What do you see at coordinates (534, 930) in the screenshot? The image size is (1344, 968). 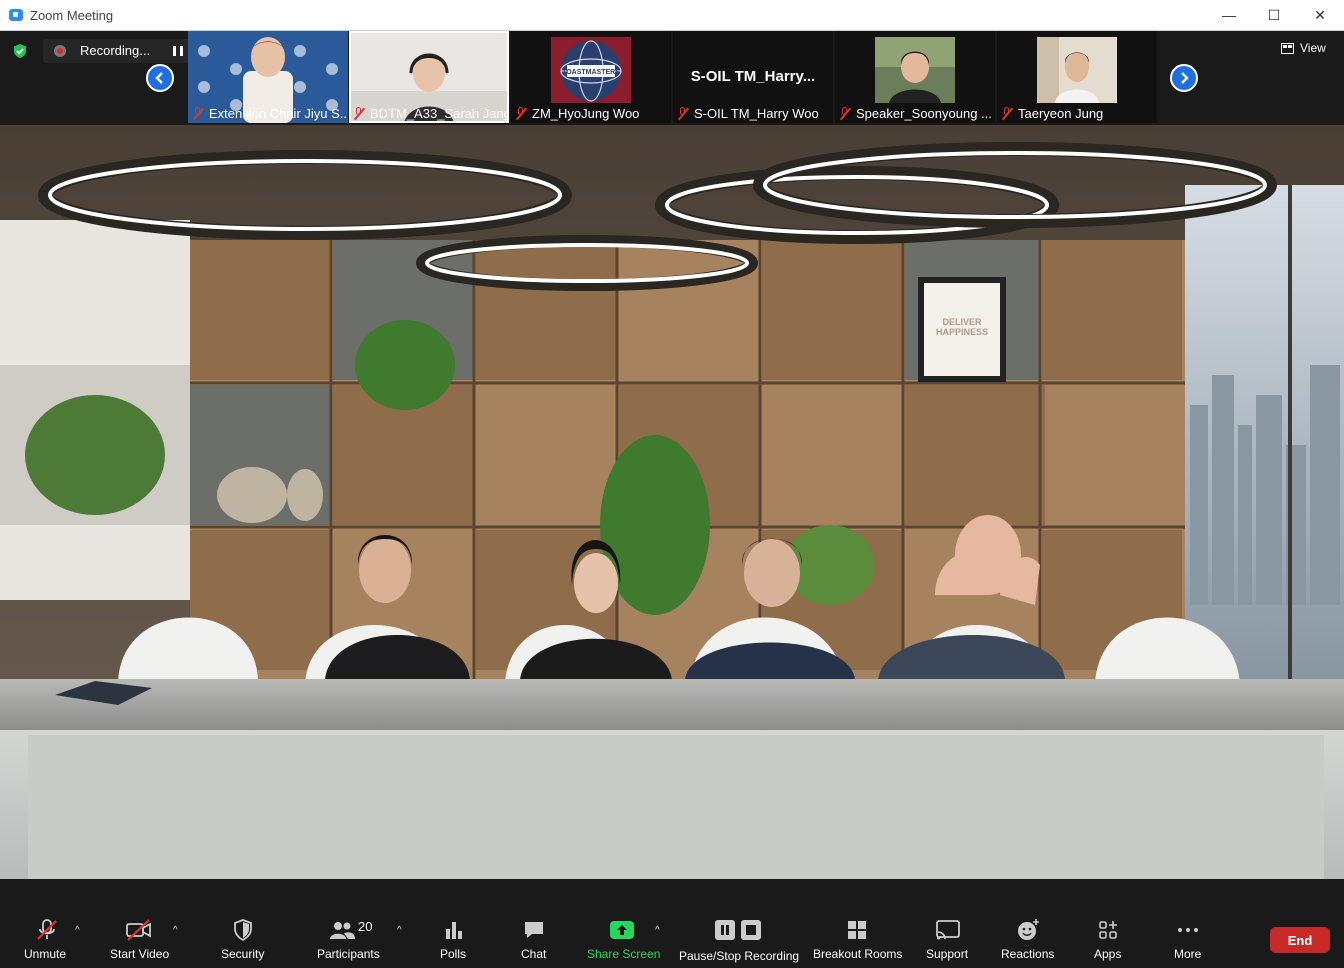 I see `chat-bubble-icon` at bounding box center [534, 930].